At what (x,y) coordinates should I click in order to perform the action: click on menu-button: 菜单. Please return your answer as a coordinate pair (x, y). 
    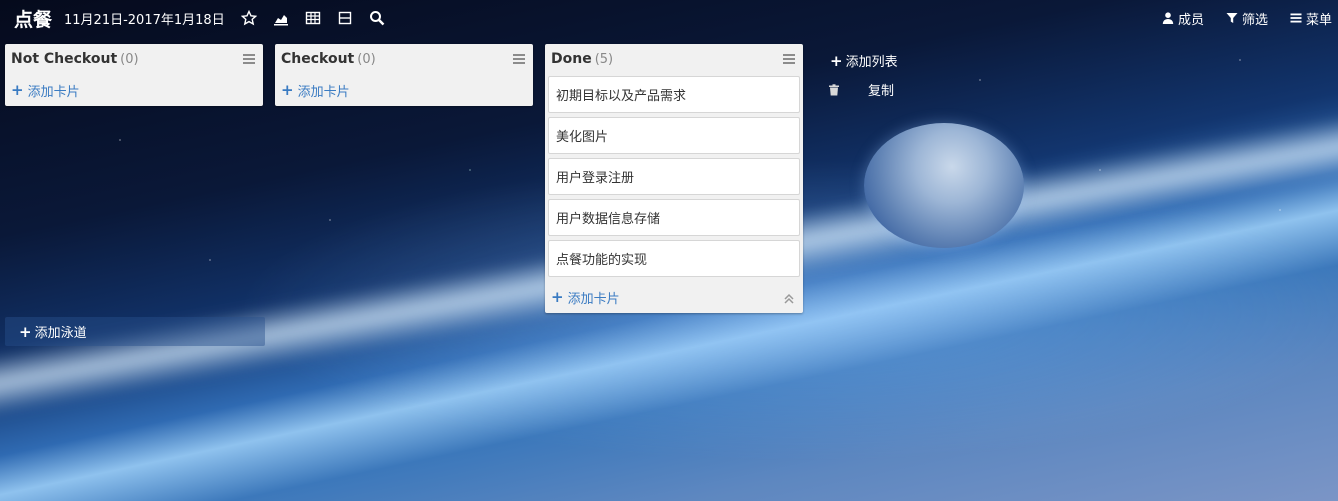
    Looking at the image, I should click on (1311, 18).